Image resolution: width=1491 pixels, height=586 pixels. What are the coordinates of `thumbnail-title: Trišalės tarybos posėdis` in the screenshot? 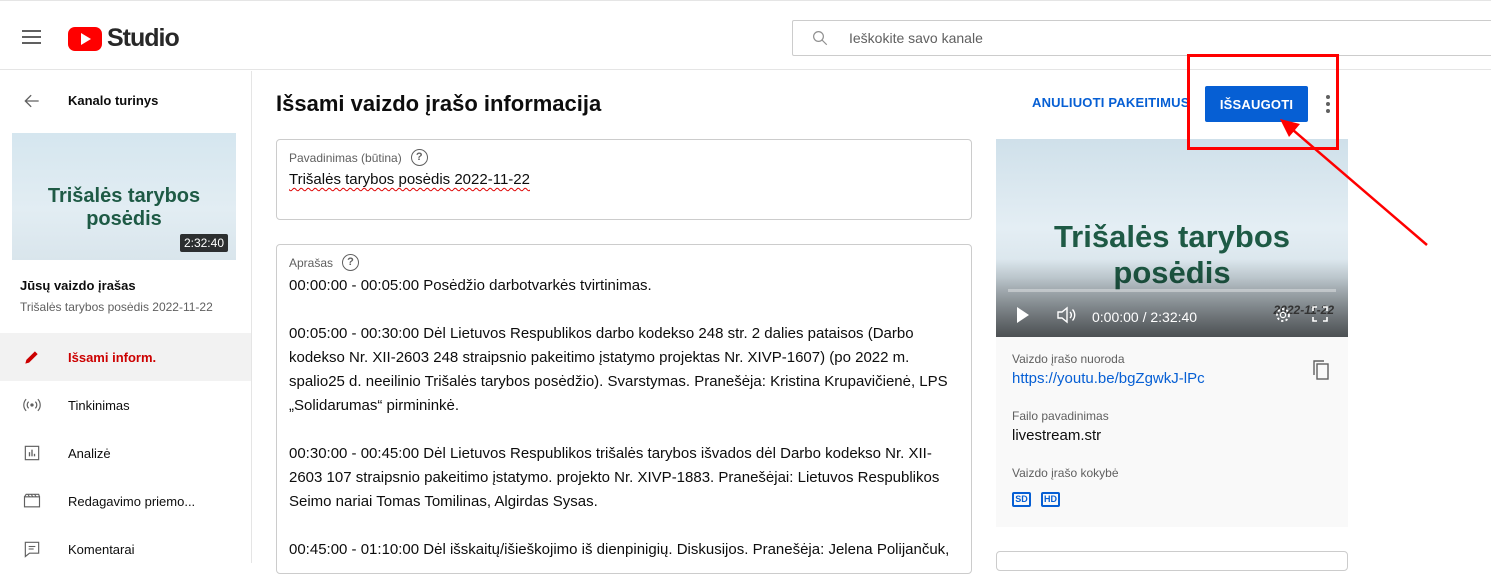 It's located at (124, 207).